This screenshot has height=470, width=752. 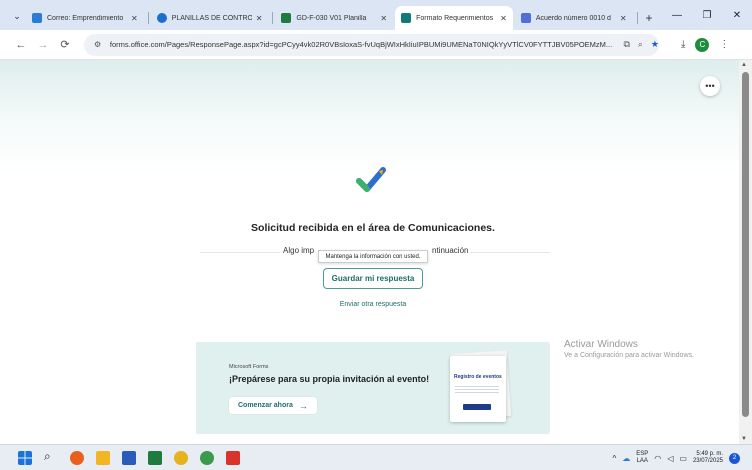 I want to click on notification-badge: 2, so click(x=734, y=458).